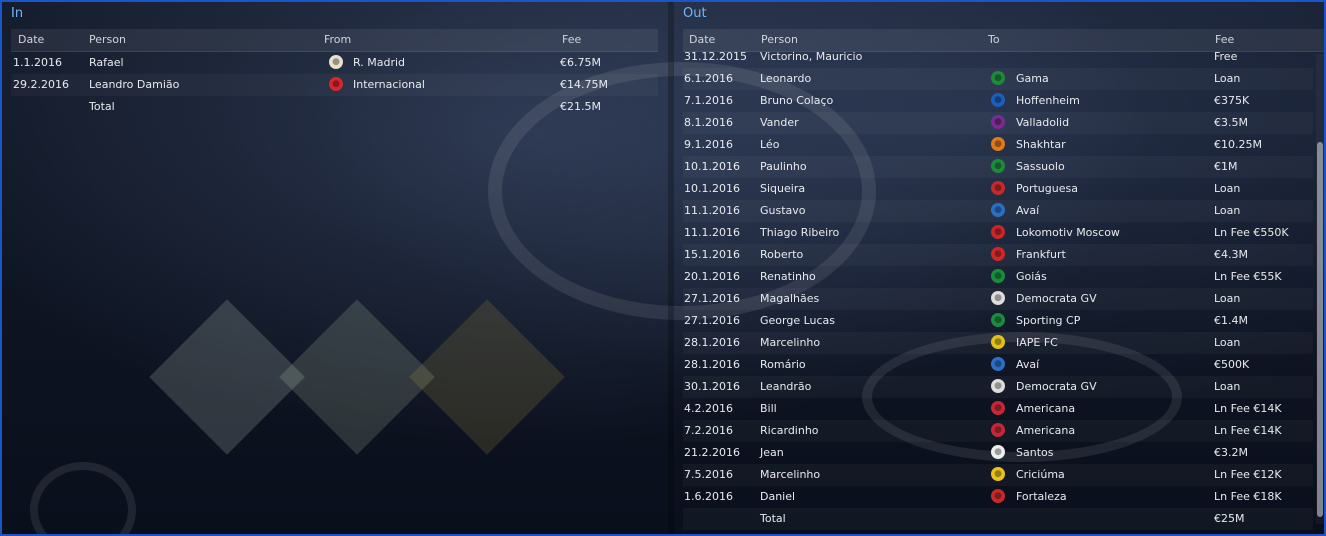 Image resolution: width=1326 pixels, height=536 pixels. I want to click on table-row: 30.1.2016 Leandrão ● Democrata GV Loan, so click(998, 387).